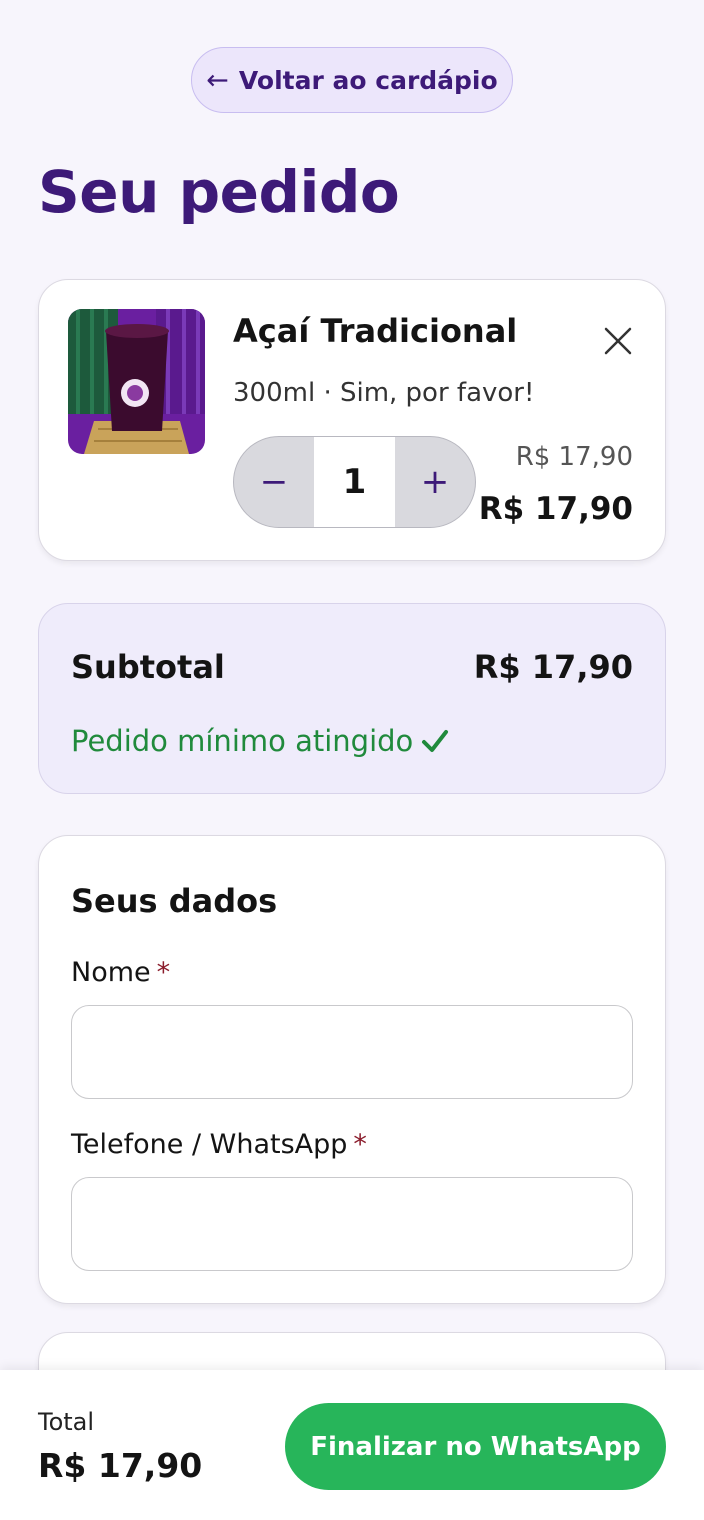  I want to click on name-input, so click(352, 1052).